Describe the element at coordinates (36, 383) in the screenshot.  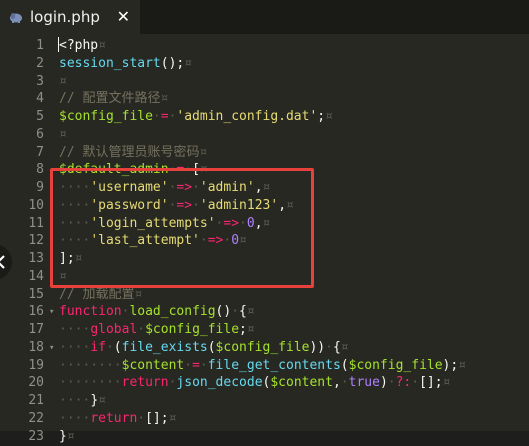
I see `line-number: 20` at that location.